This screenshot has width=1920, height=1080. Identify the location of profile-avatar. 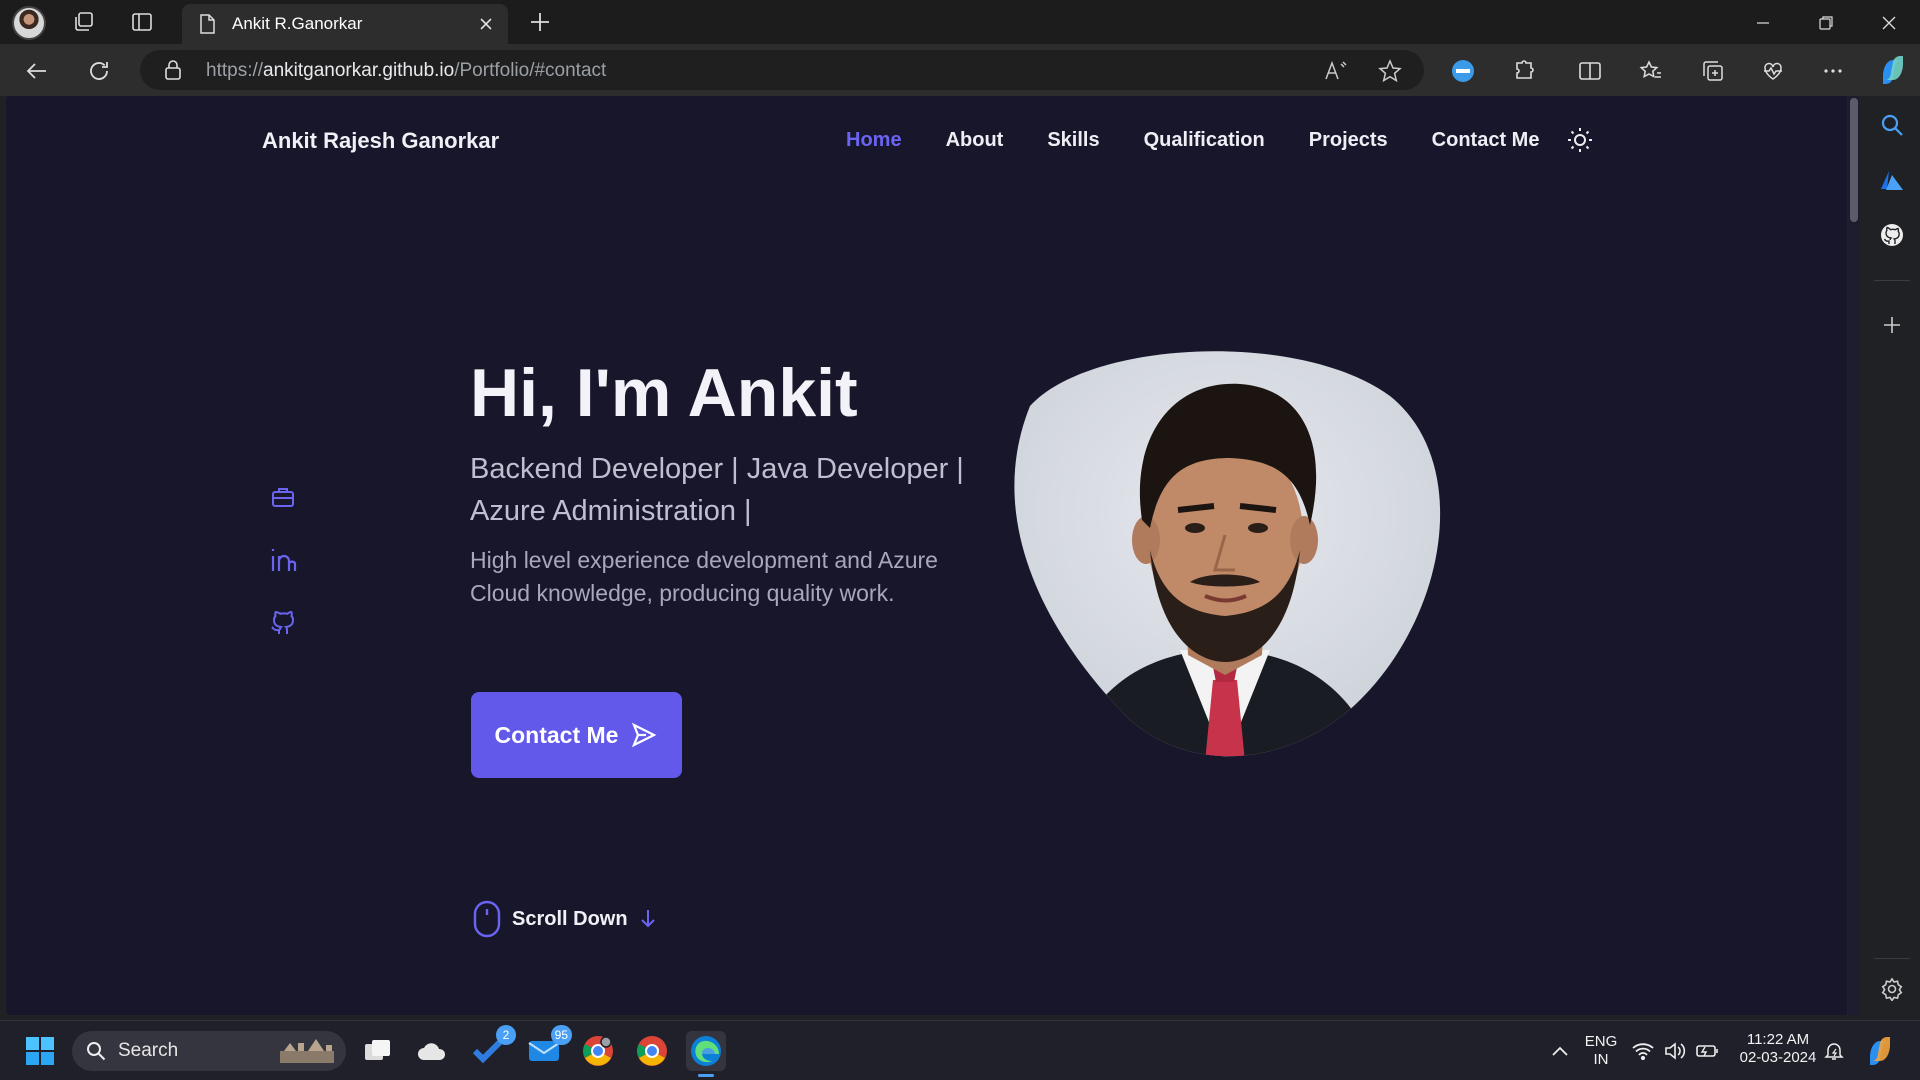
(29, 23).